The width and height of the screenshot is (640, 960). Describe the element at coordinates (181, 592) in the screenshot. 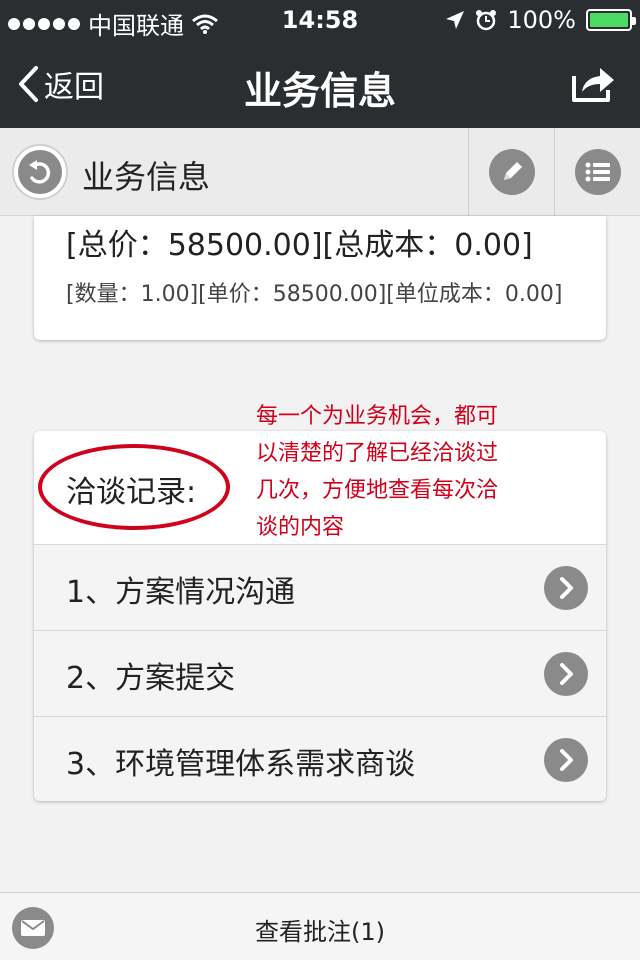

I see `list-item-label: 1、方案情况沟通` at that location.